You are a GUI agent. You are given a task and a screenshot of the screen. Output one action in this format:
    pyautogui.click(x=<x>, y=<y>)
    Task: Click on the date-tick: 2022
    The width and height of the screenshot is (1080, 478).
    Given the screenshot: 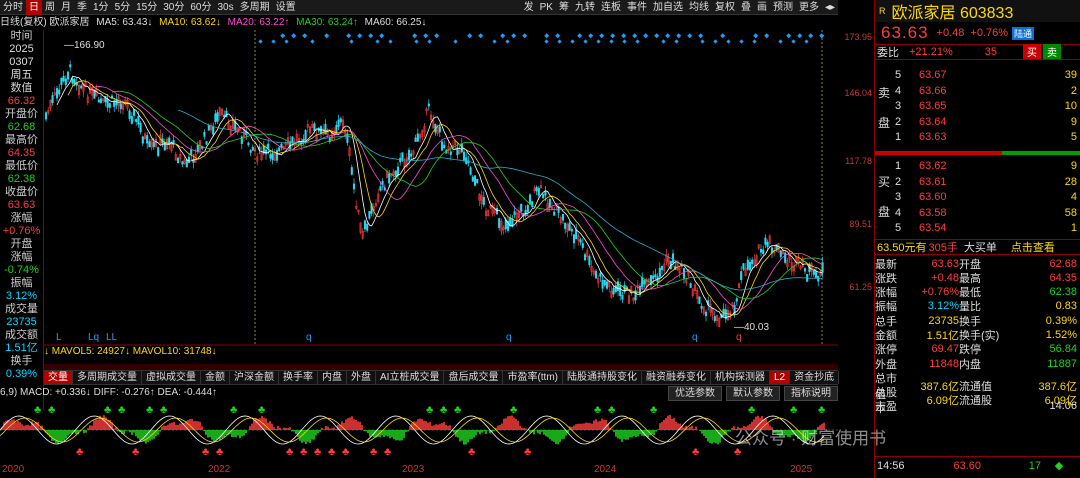 What is the action you would take?
    pyautogui.click(x=219, y=469)
    